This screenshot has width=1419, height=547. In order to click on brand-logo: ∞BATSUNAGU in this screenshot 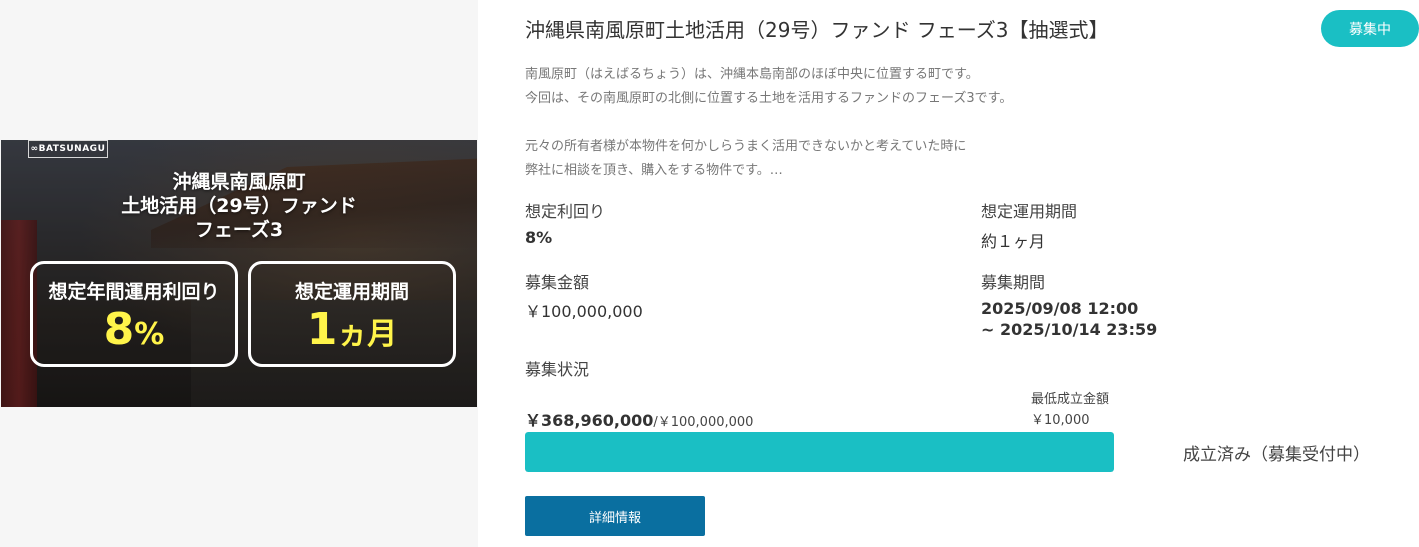, I will do `click(68, 149)`.